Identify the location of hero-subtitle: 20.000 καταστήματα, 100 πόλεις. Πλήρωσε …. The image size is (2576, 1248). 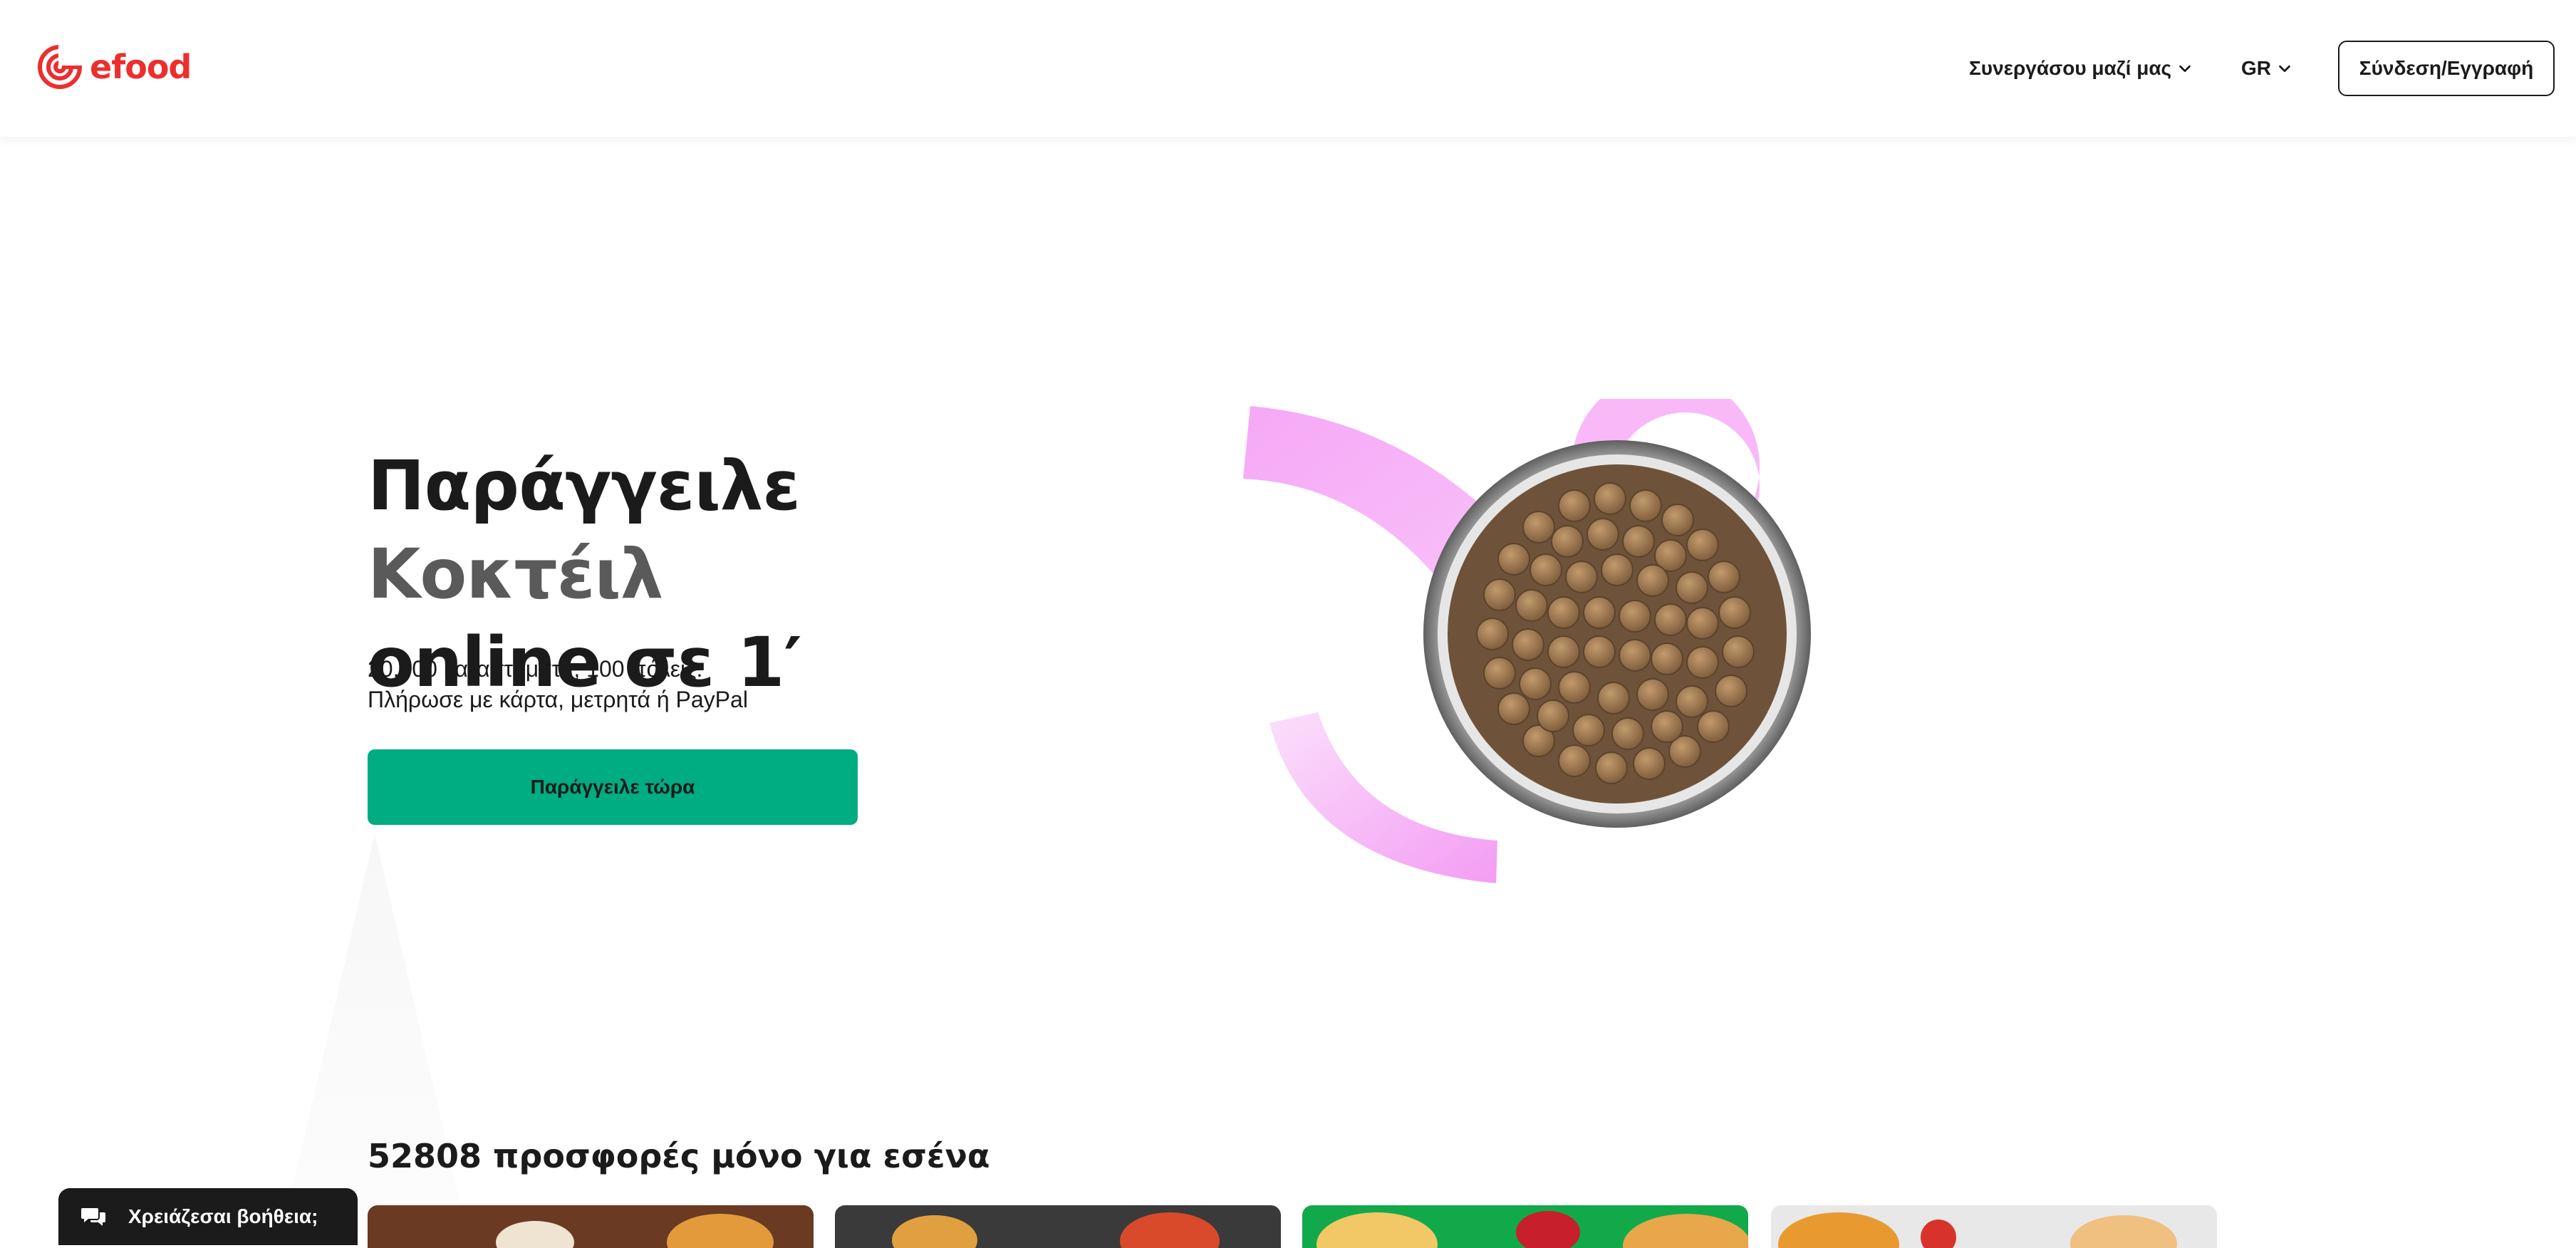
(688, 684).